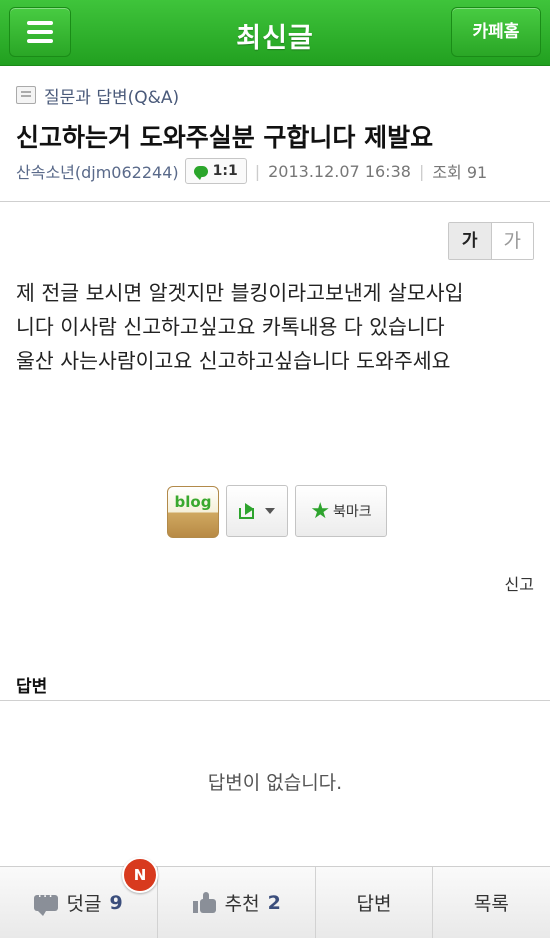 The width and height of the screenshot is (550, 938). Describe the element at coordinates (275, 700) in the screenshot. I see `answers-divider` at that location.